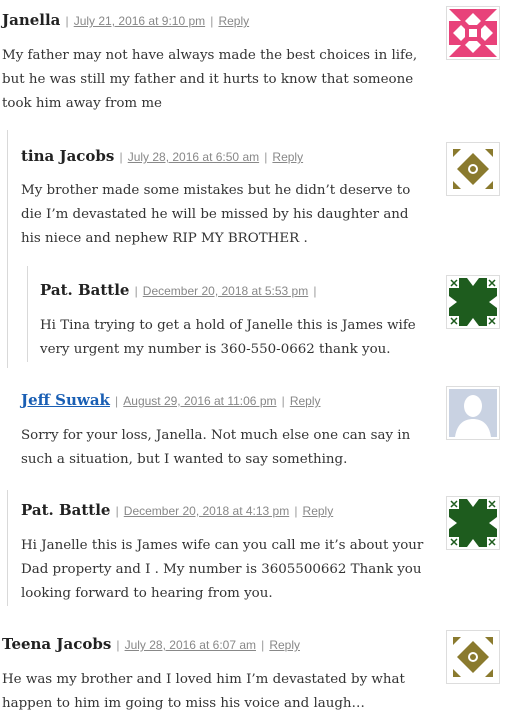 This screenshot has width=508, height=721. I want to click on comment-date-link: July 28, 2016 at 6:07 am, so click(190, 645).